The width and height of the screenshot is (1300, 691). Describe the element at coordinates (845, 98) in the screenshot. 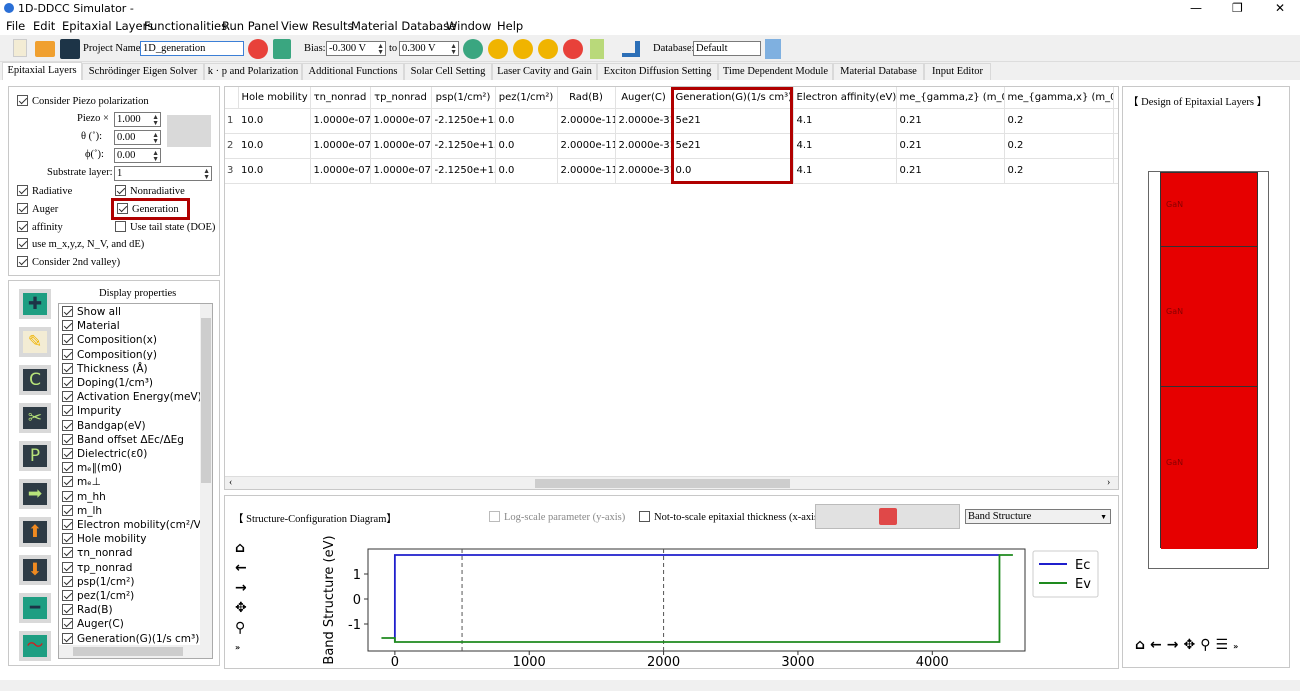

I see `column-header: Electron affinity(eV)` at that location.